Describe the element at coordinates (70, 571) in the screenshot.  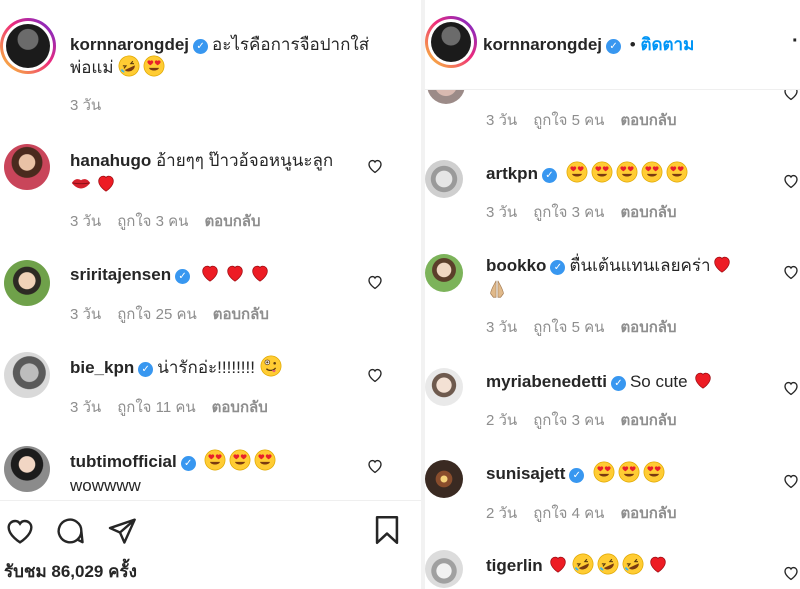
I see `view-count: รับชม 86,029 ครั้ง` at that location.